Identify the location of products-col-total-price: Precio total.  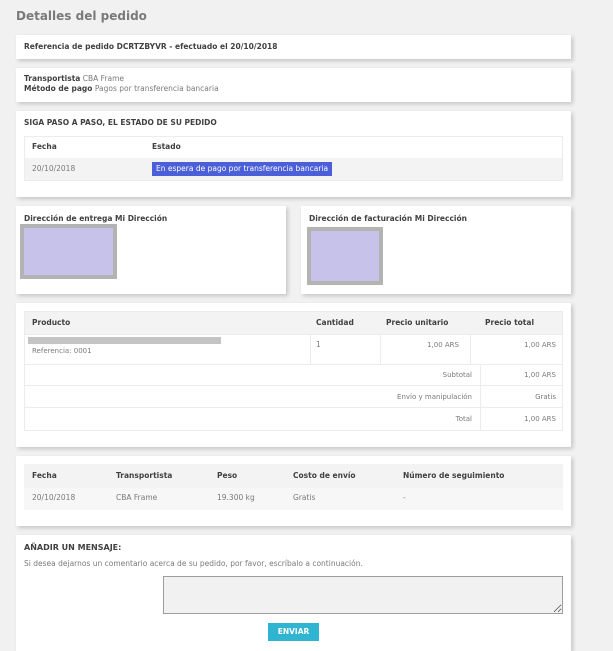
(510, 322).